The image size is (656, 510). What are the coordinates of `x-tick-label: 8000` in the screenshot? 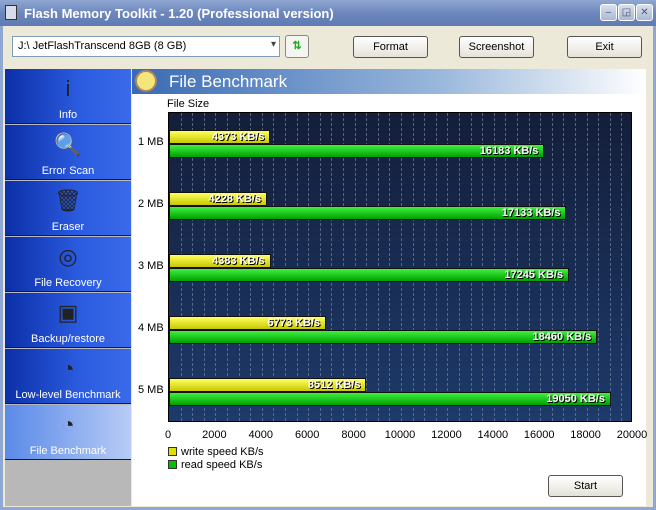 It's located at (353, 435).